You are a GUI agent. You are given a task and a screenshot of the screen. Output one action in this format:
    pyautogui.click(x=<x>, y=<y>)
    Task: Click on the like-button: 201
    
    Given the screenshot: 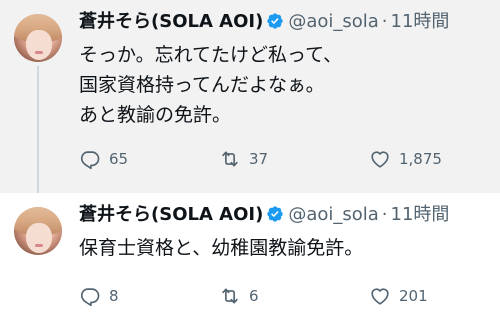 What is the action you would take?
    pyautogui.click(x=398, y=296)
    